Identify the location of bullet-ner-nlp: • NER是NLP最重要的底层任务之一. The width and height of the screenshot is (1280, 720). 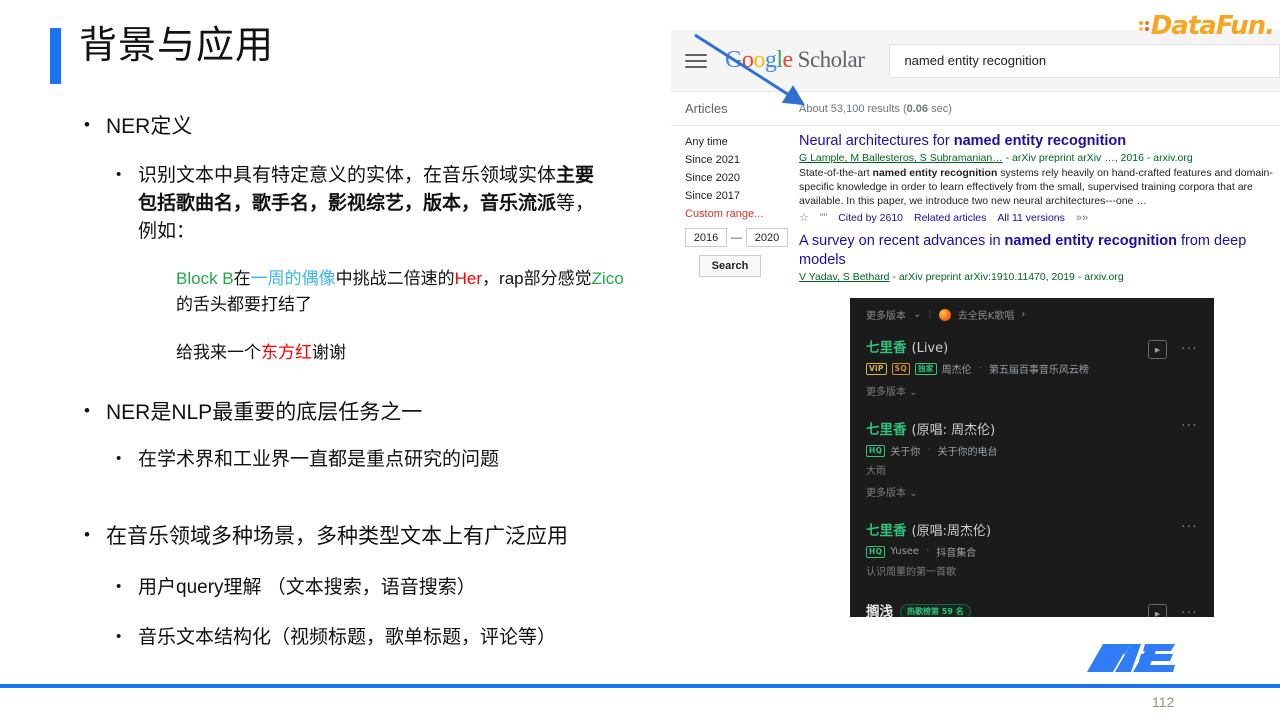
(365, 413).